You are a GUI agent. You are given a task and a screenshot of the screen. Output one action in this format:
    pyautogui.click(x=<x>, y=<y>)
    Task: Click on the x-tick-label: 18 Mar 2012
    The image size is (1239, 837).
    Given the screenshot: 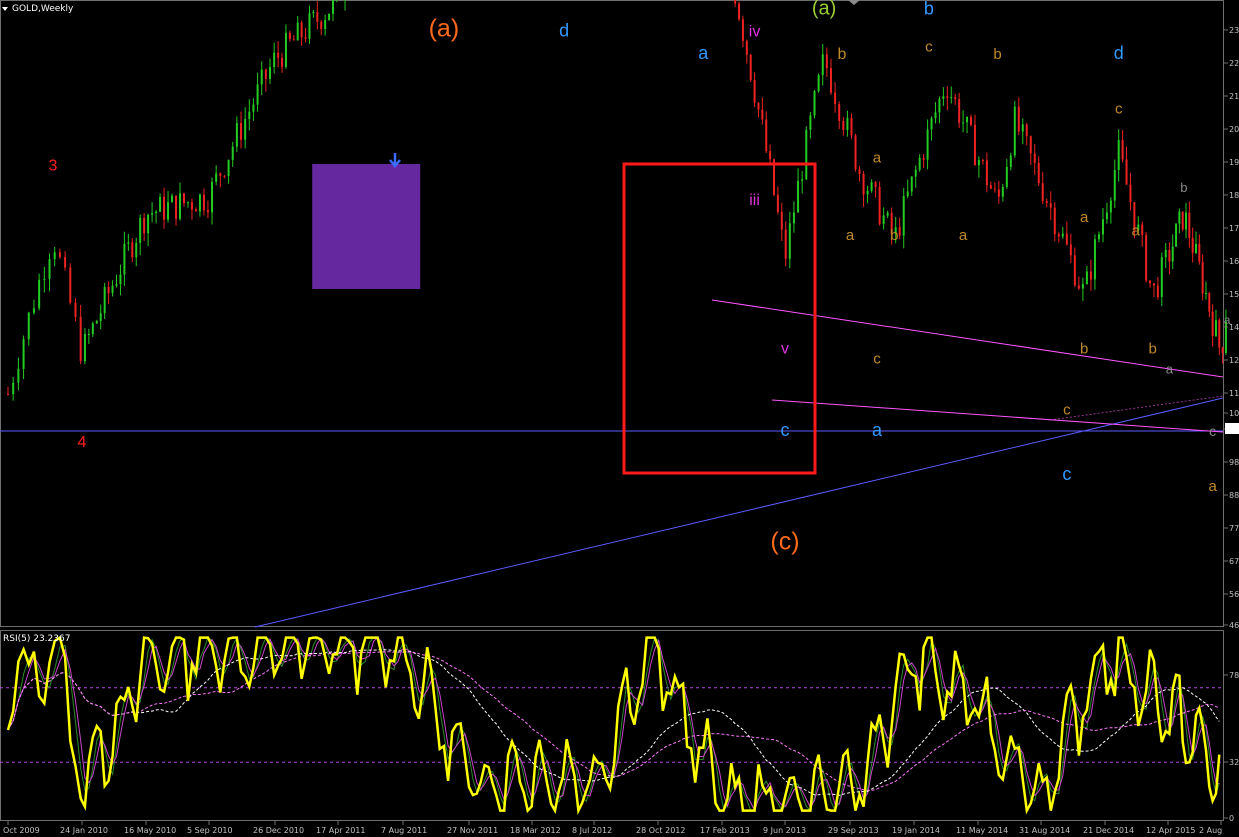 What is the action you would take?
    pyautogui.click(x=535, y=830)
    